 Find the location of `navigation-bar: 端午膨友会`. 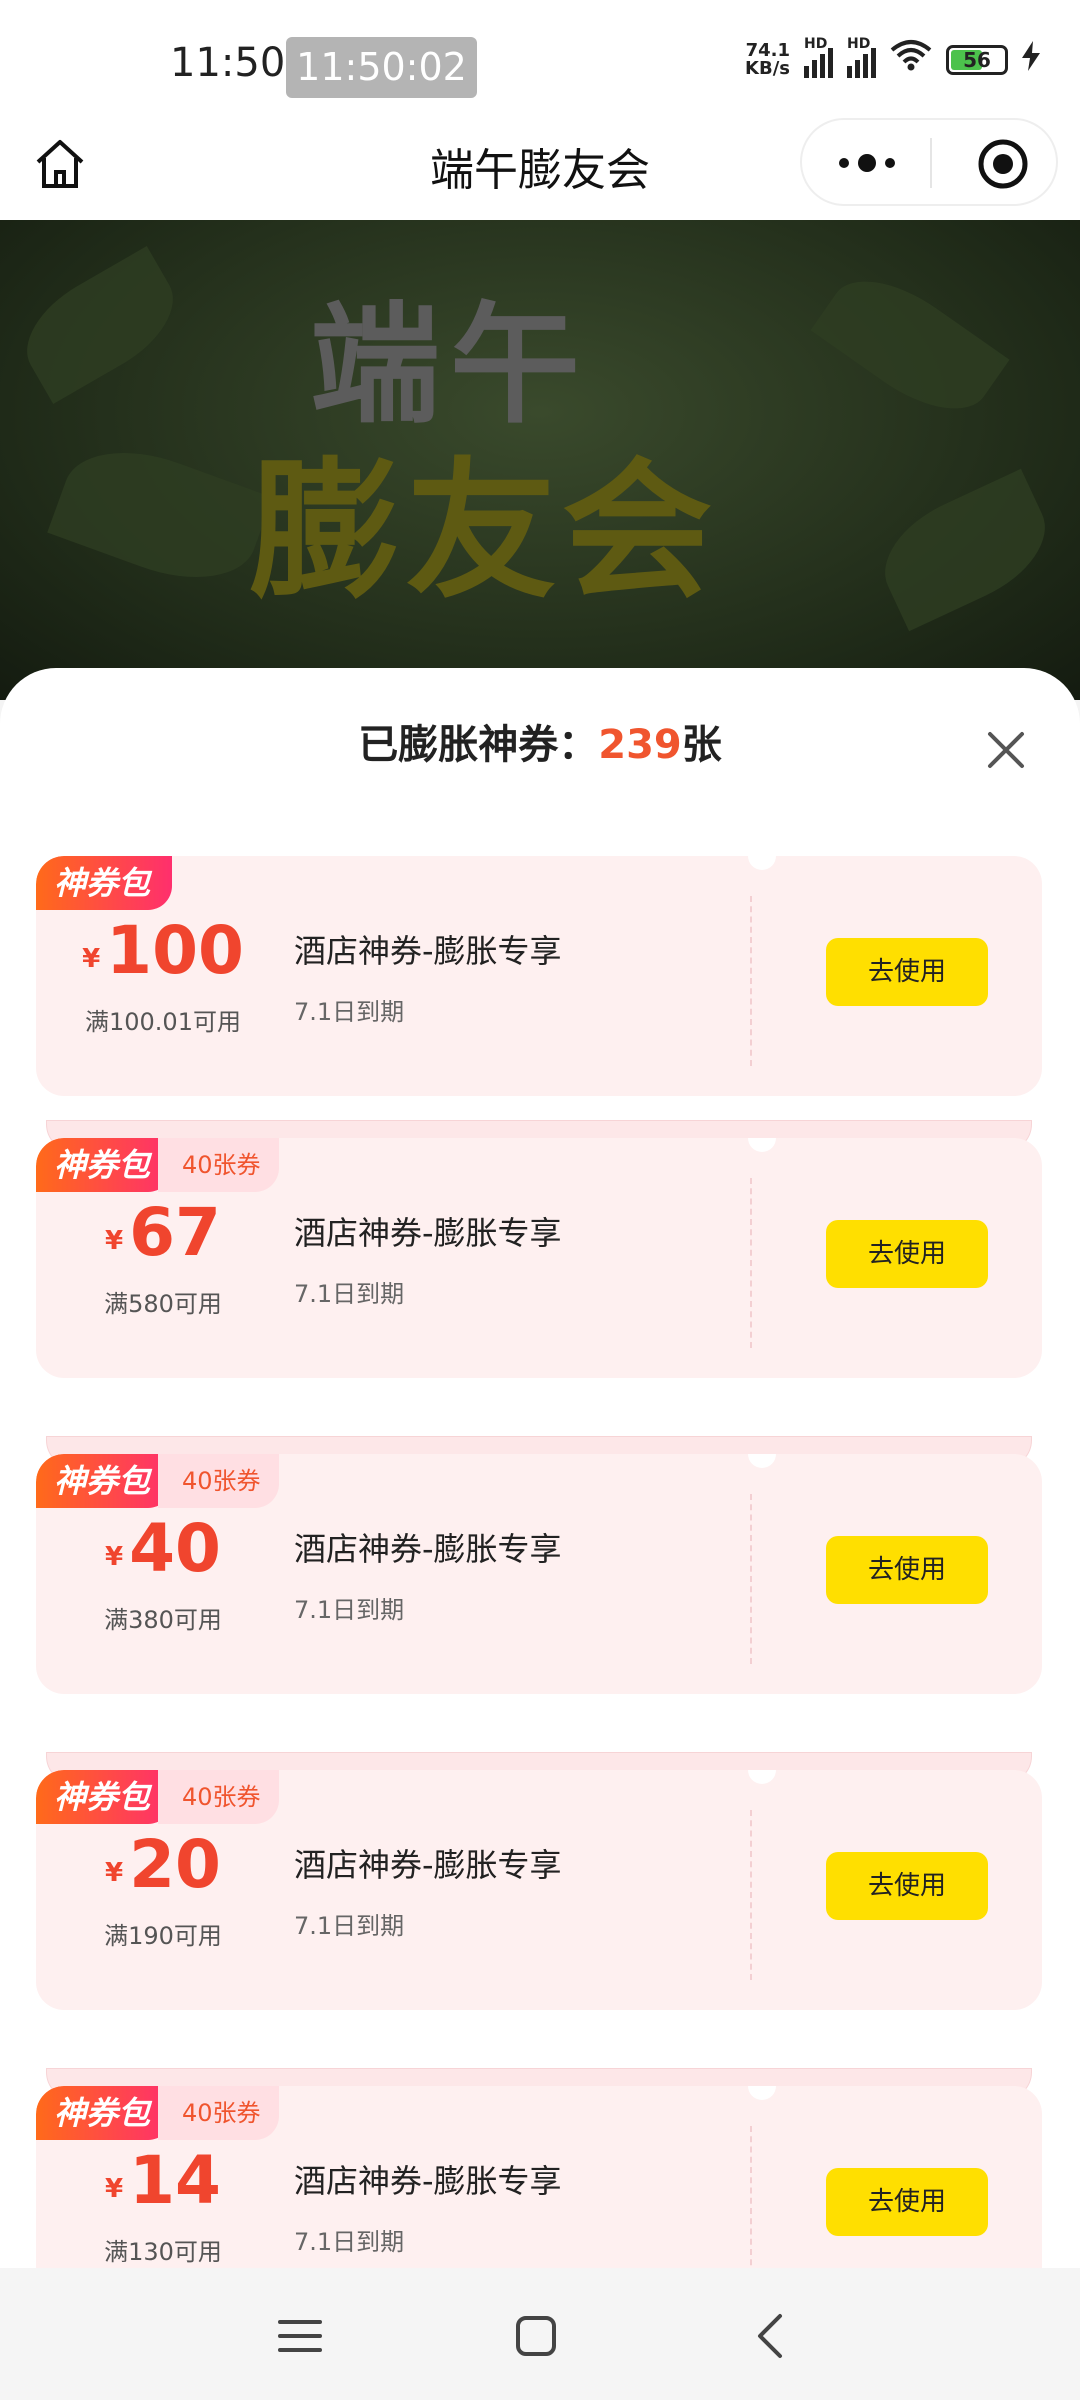

navigation-bar: 端午膨友会 is located at coordinates (540, 165).